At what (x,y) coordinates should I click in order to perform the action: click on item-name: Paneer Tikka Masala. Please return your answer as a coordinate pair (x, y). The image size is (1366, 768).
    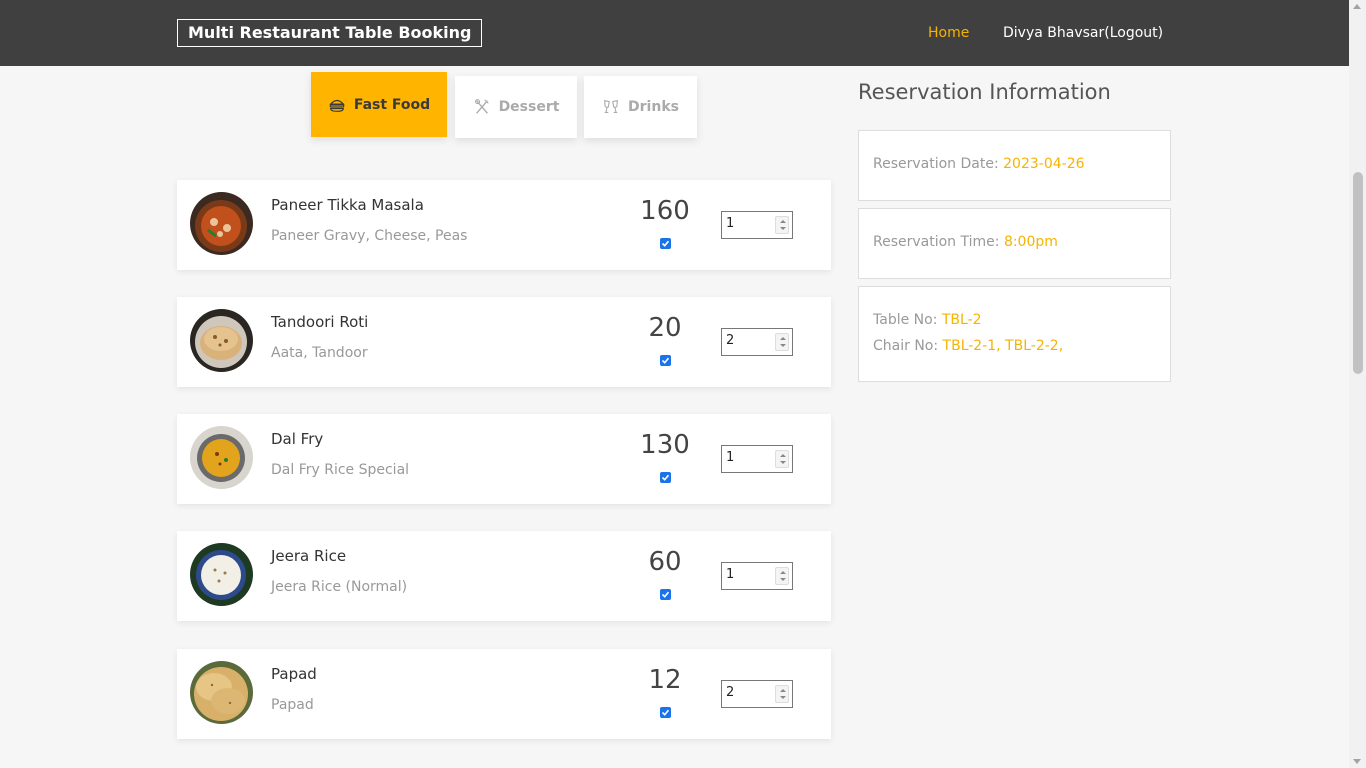
    Looking at the image, I should click on (347, 205).